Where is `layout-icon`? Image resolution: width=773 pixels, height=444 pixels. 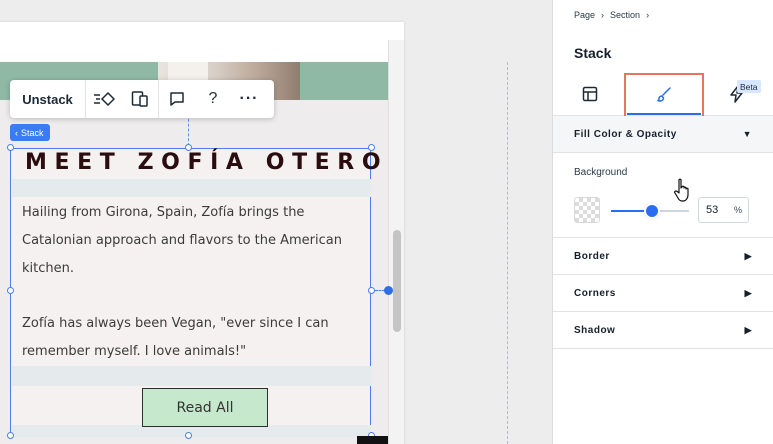
layout-icon is located at coordinates (590, 94).